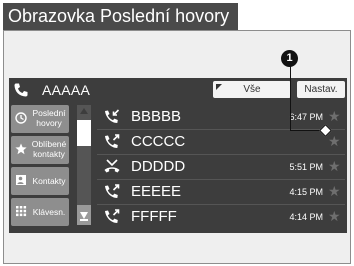  What do you see at coordinates (84, 133) in the screenshot?
I see `scroll-thumb` at bounding box center [84, 133].